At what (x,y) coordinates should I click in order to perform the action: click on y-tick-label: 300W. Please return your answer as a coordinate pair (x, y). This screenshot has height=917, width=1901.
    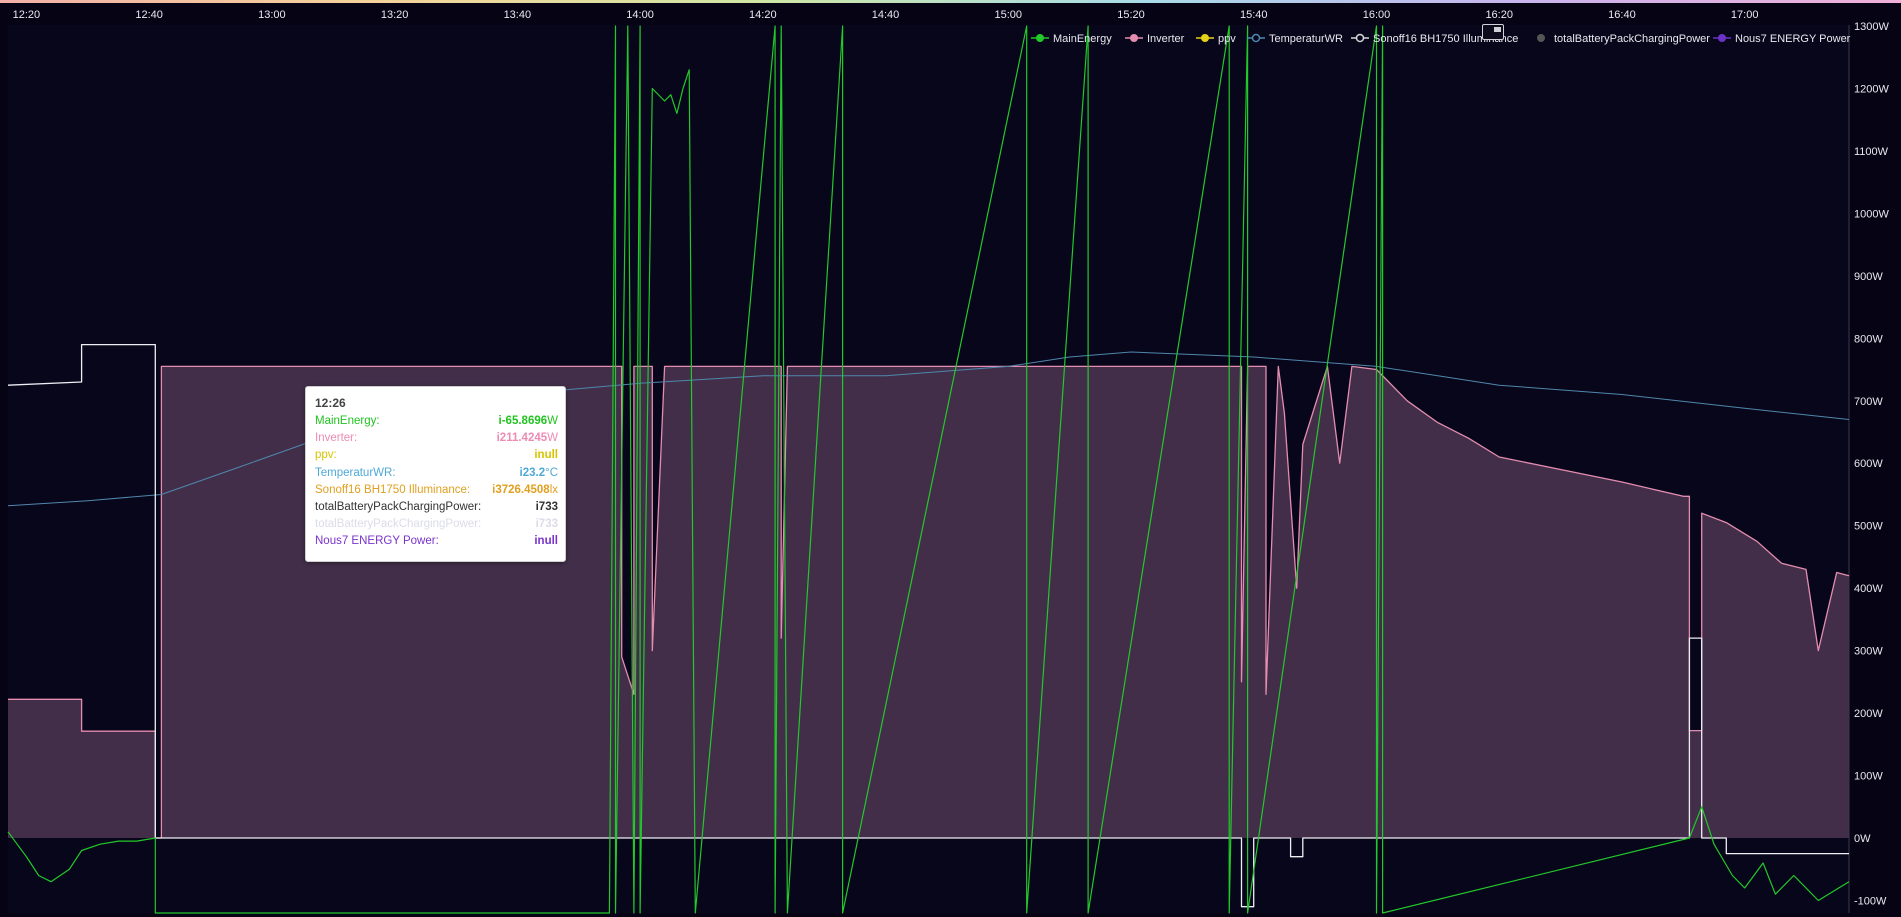
    Looking at the image, I should click on (1868, 652).